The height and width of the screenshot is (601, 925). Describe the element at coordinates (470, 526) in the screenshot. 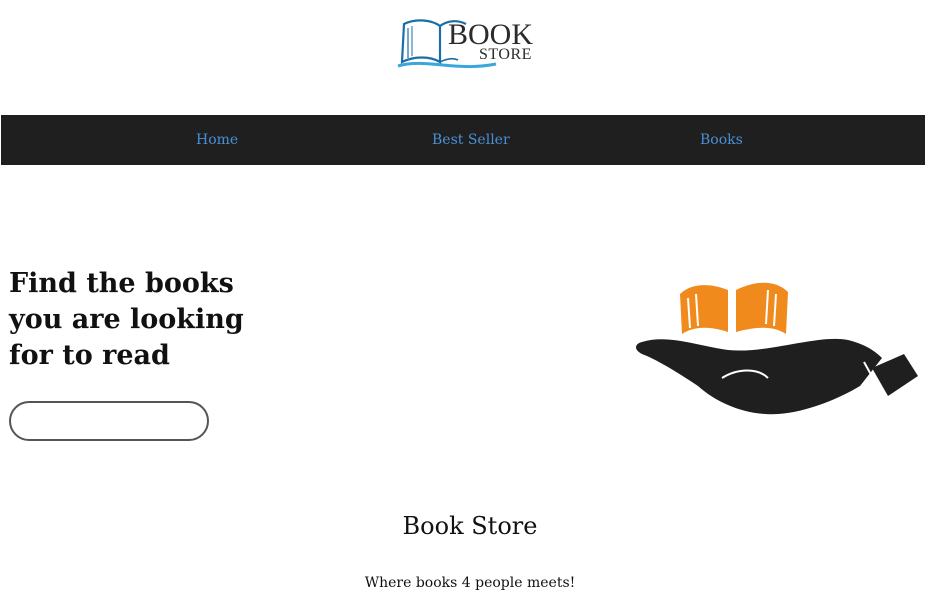

I see `site-title: Book Store` at that location.